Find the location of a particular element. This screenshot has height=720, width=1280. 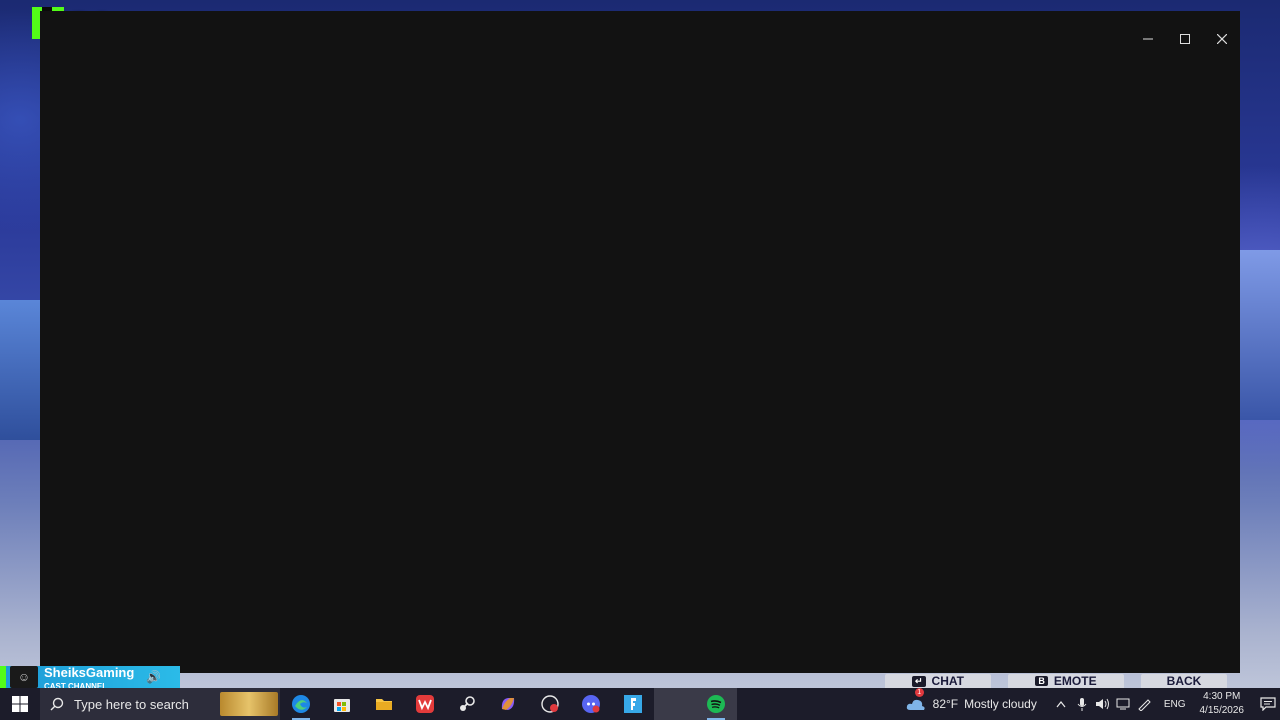

microphone-icon is located at coordinates (1082, 704).